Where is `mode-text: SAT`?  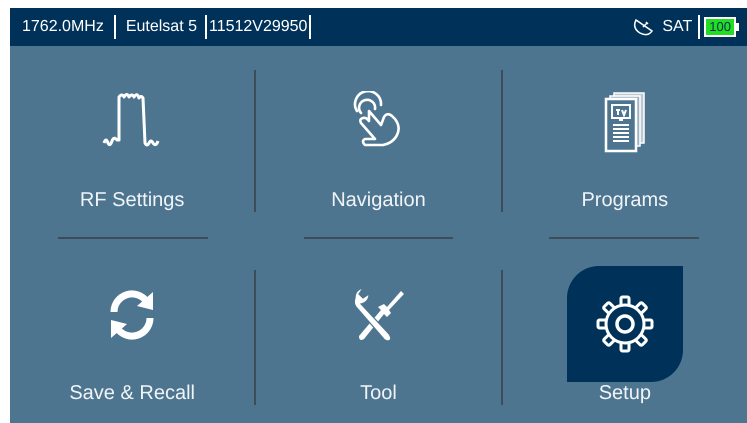 mode-text: SAT is located at coordinates (677, 27).